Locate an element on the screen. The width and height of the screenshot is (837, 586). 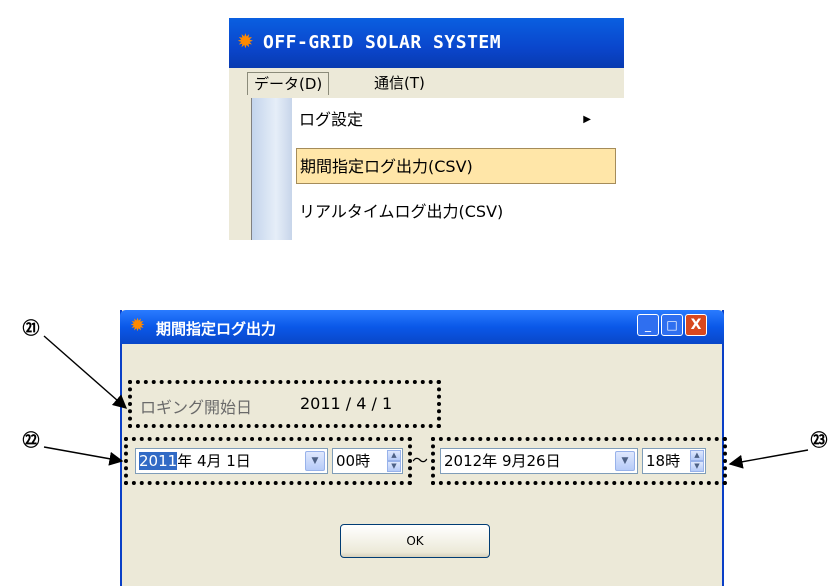
callout-23: ㉓ is located at coordinates (819, 441).